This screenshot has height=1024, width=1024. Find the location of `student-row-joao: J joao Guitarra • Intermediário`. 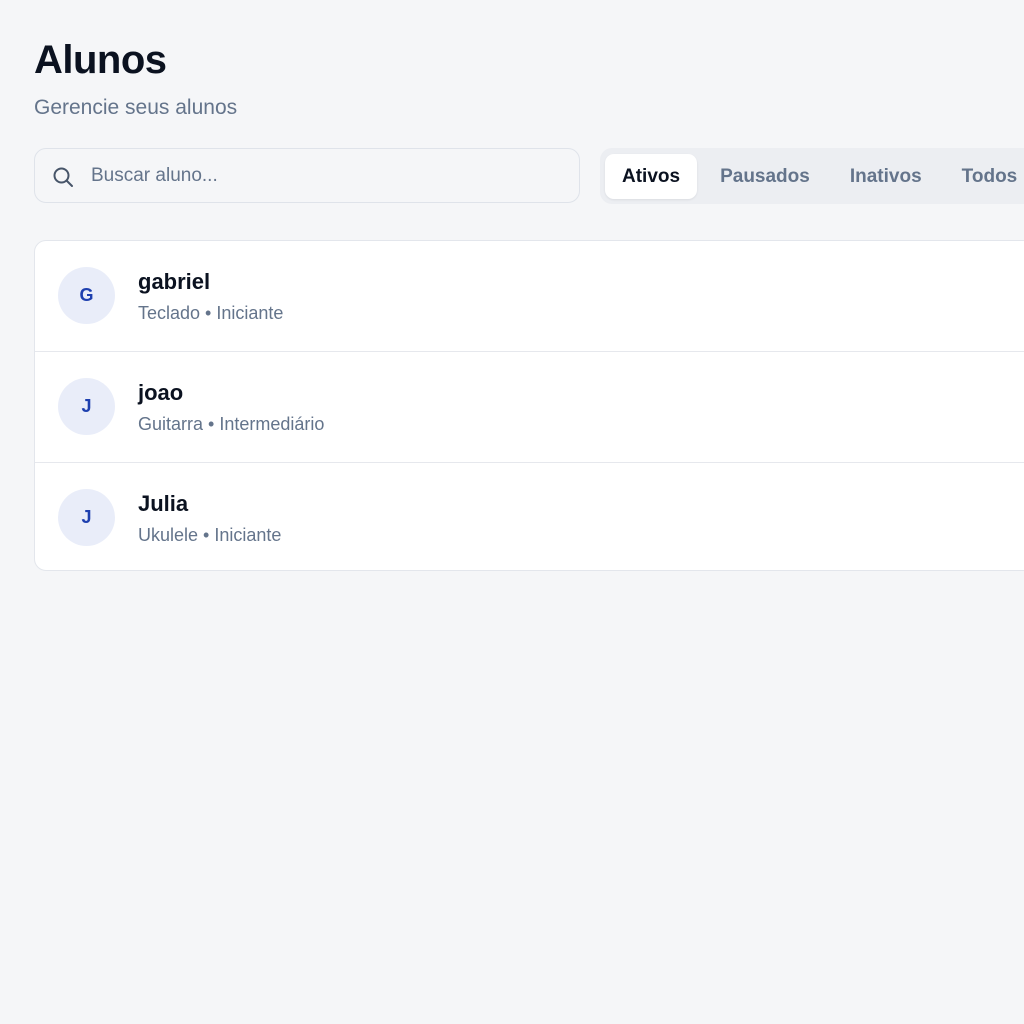

student-row-joao: J joao Guitarra • Intermediário is located at coordinates (529, 407).